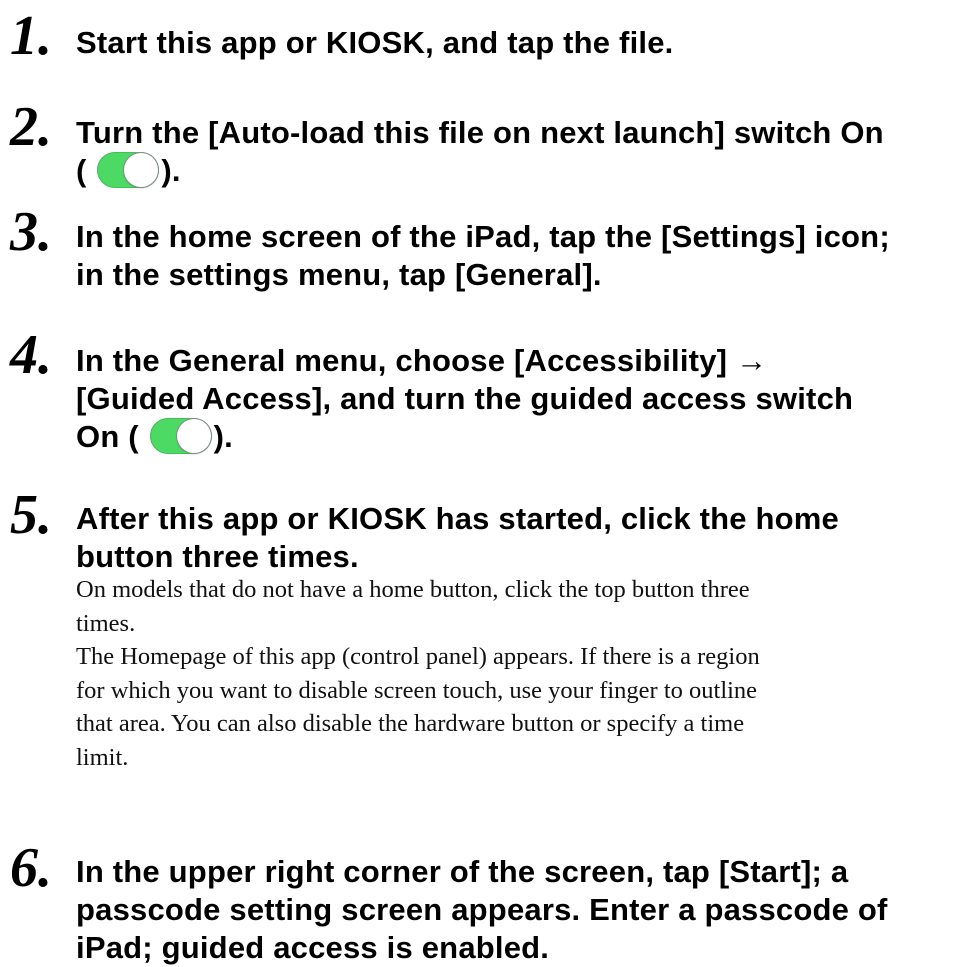 The width and height of the screenshot is (960, 967). Describe the element at coordinates (24, 515) in the screenshot. I see `step-number-digit: 5` at that location.